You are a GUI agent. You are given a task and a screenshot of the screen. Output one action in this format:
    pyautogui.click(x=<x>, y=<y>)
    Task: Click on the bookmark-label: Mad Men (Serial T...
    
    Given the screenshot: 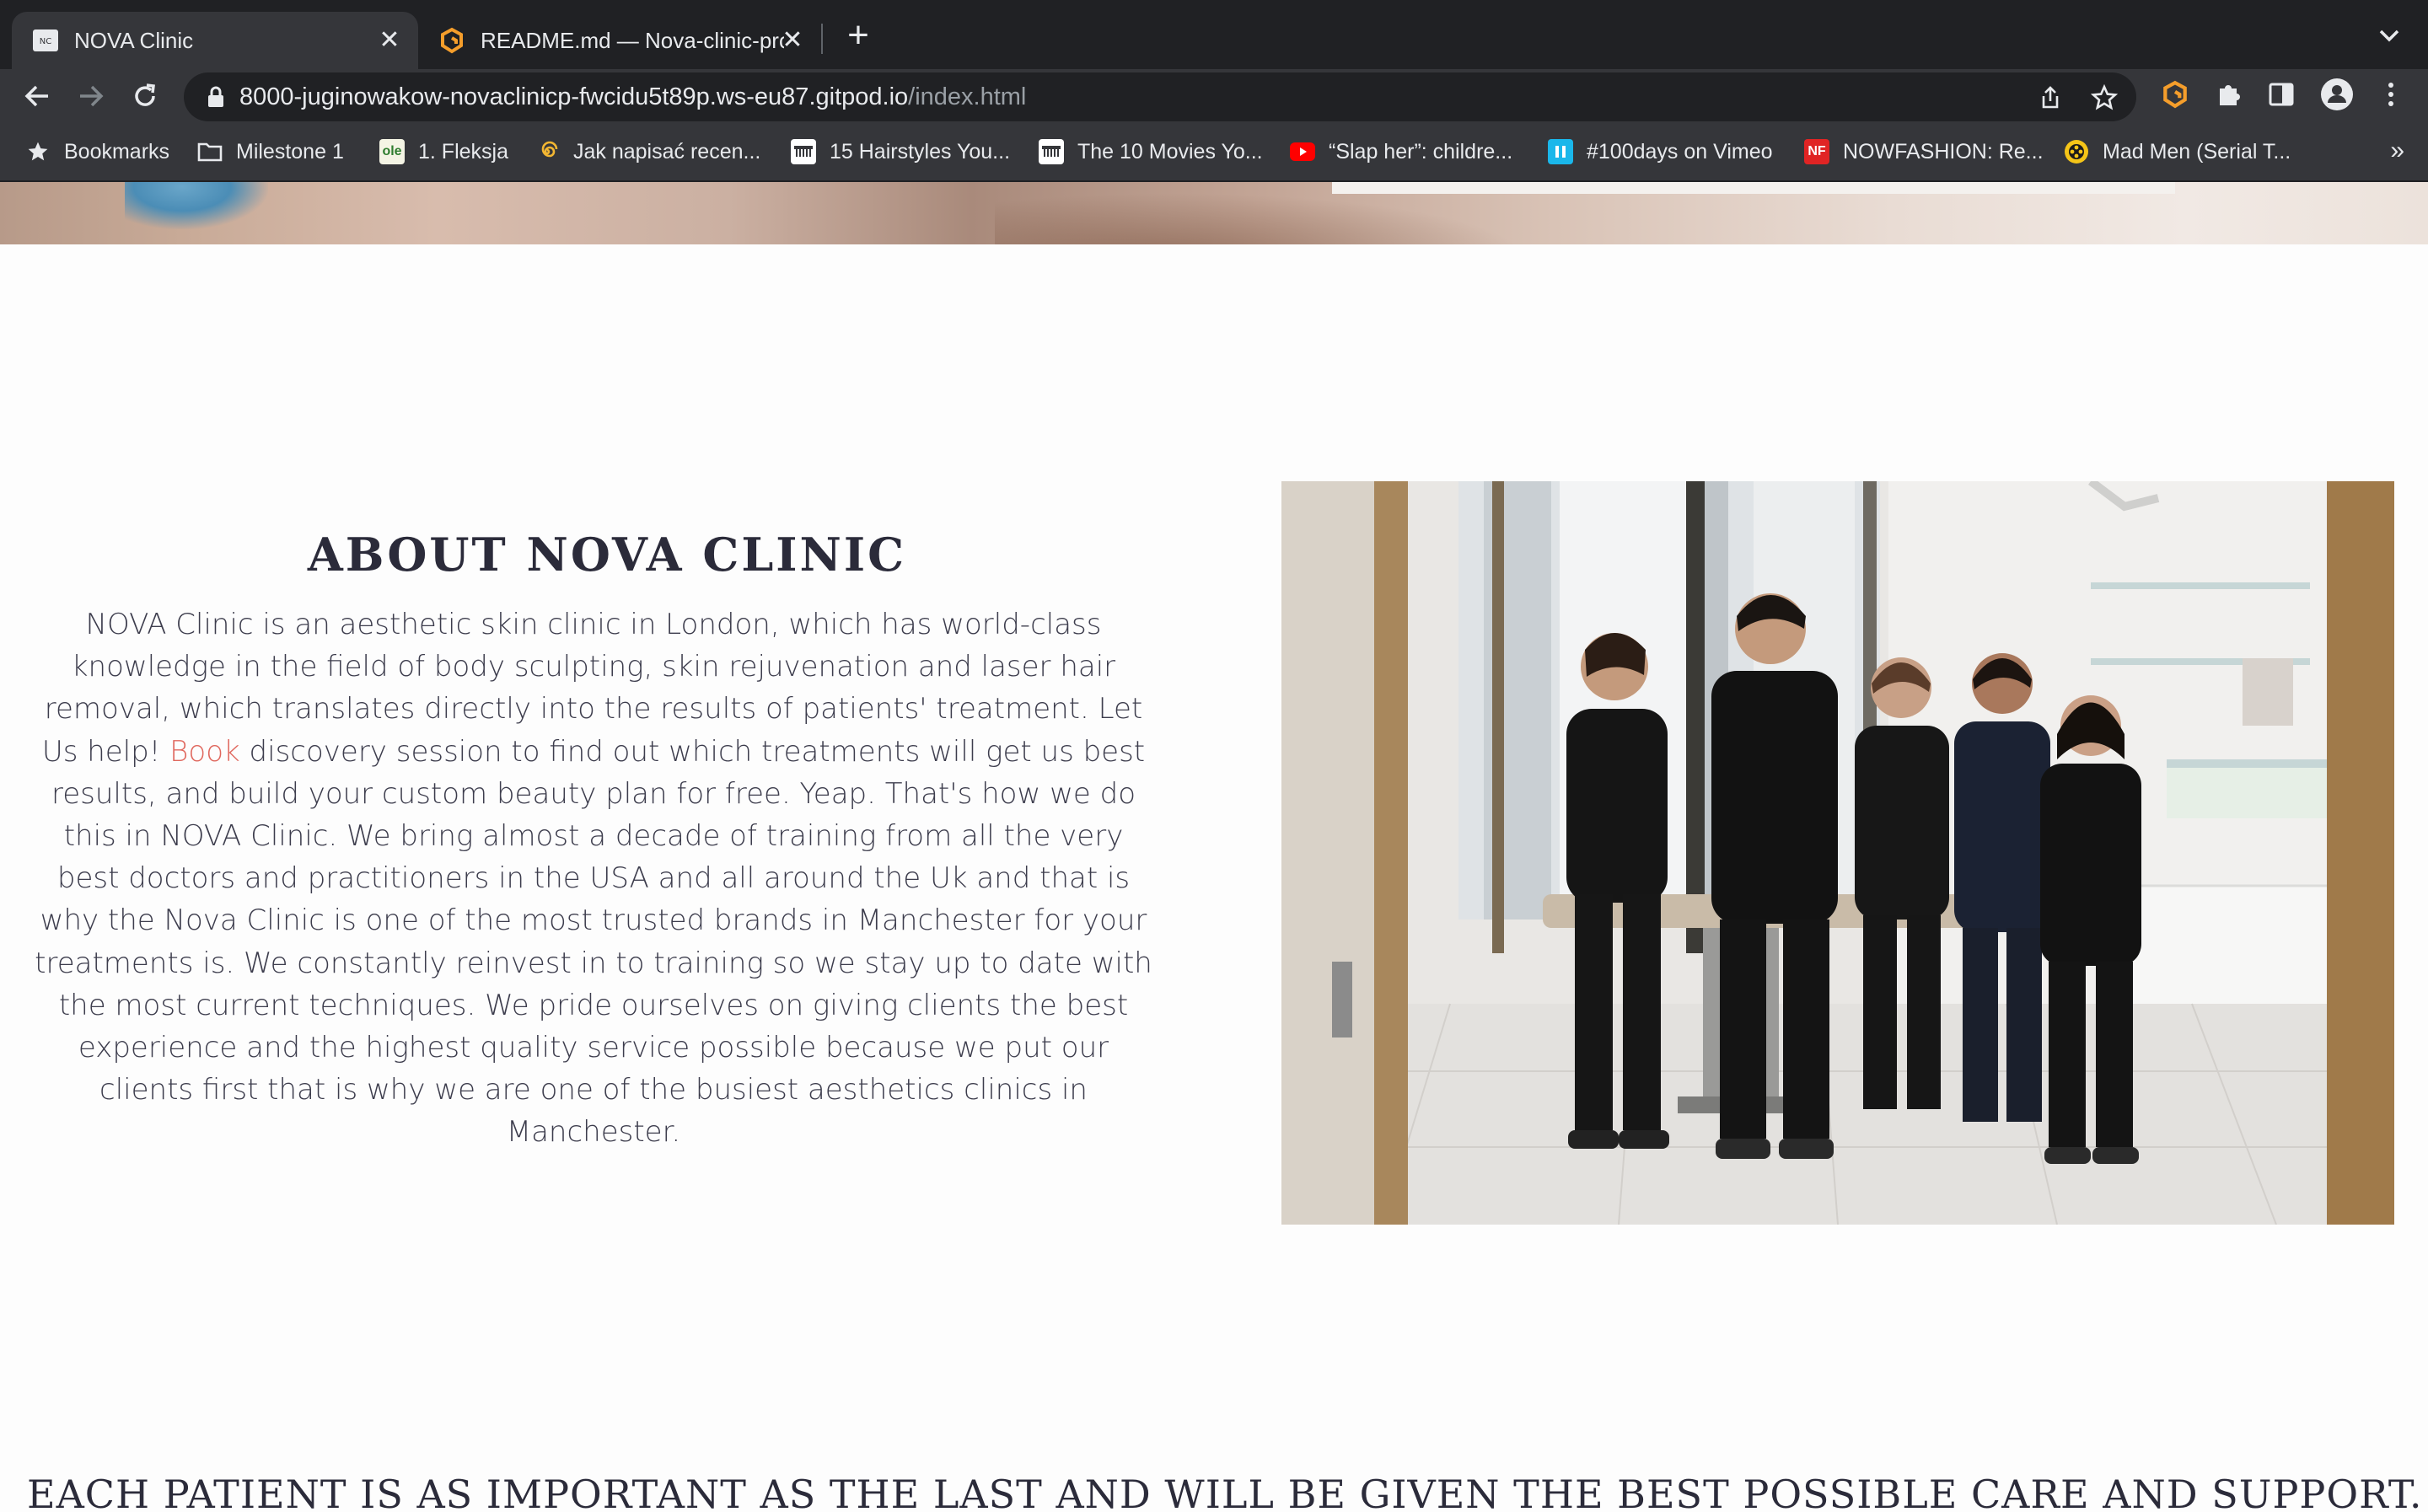 What is the action you would take?
    pyautogui.click(x=2197, y=151)
    